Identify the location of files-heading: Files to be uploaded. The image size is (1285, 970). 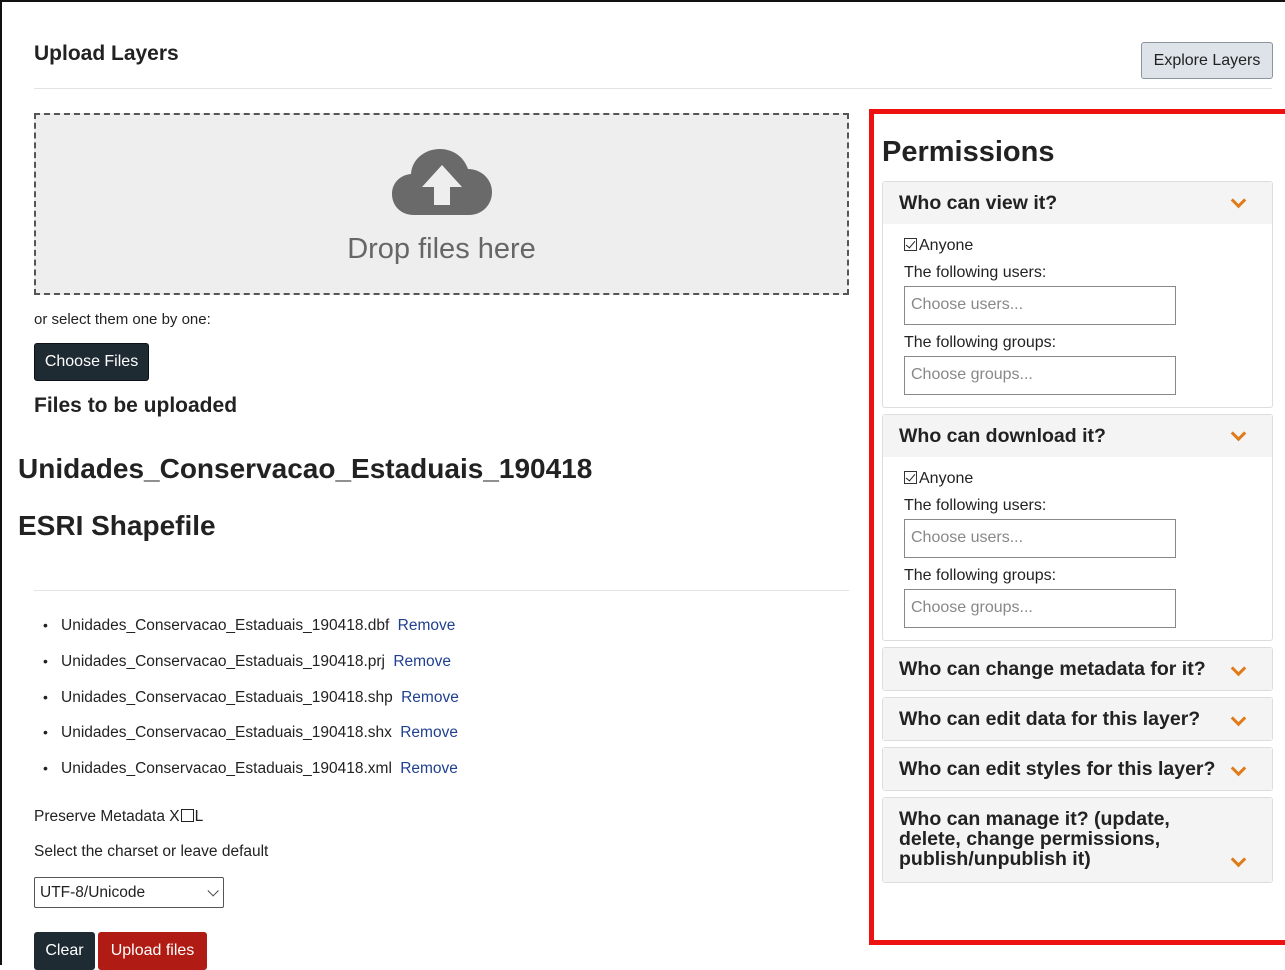
(136, 405).